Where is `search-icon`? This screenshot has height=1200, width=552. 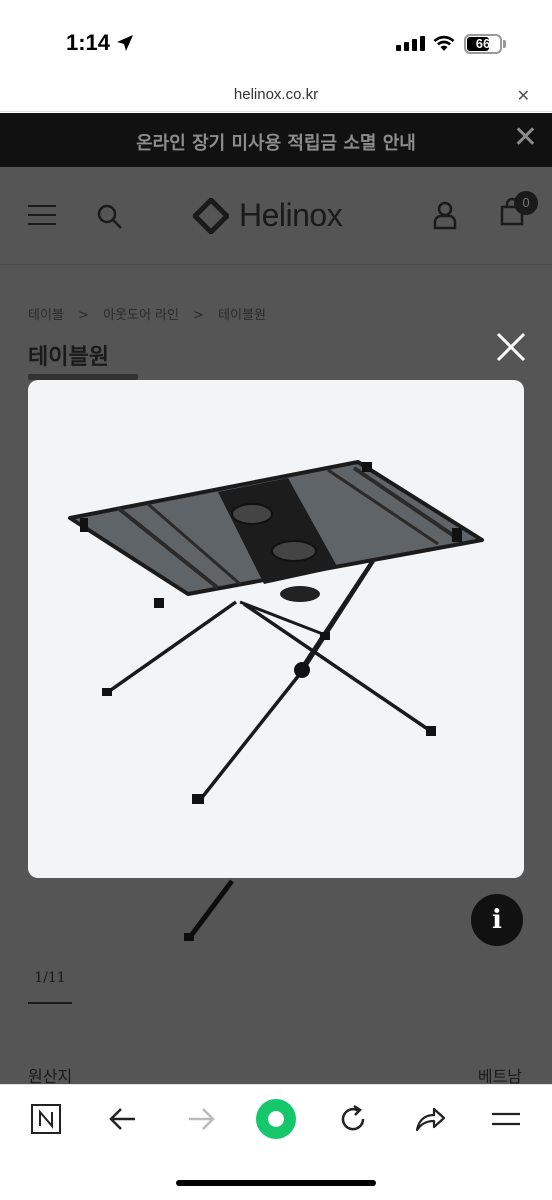 search-icon is located at coordinates (110, 217).